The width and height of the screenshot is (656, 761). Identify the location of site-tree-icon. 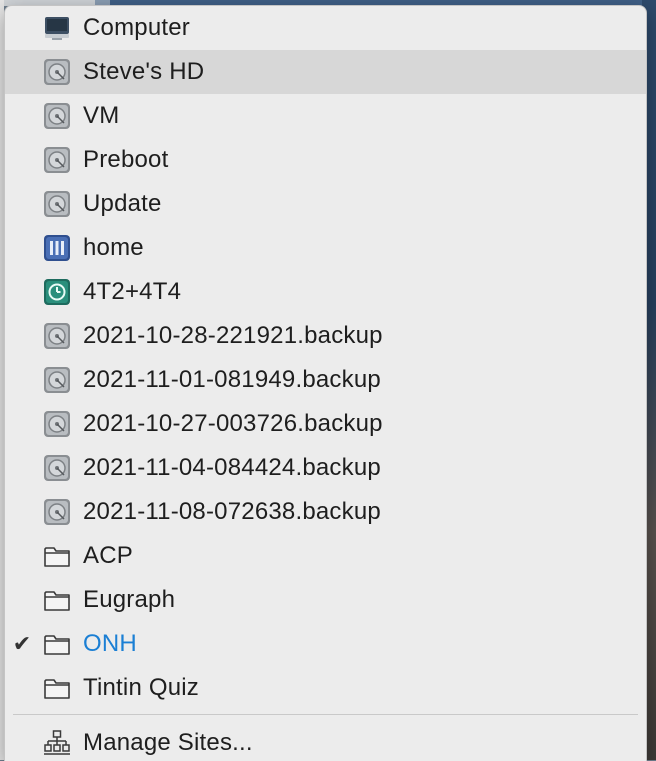
(57, 743).